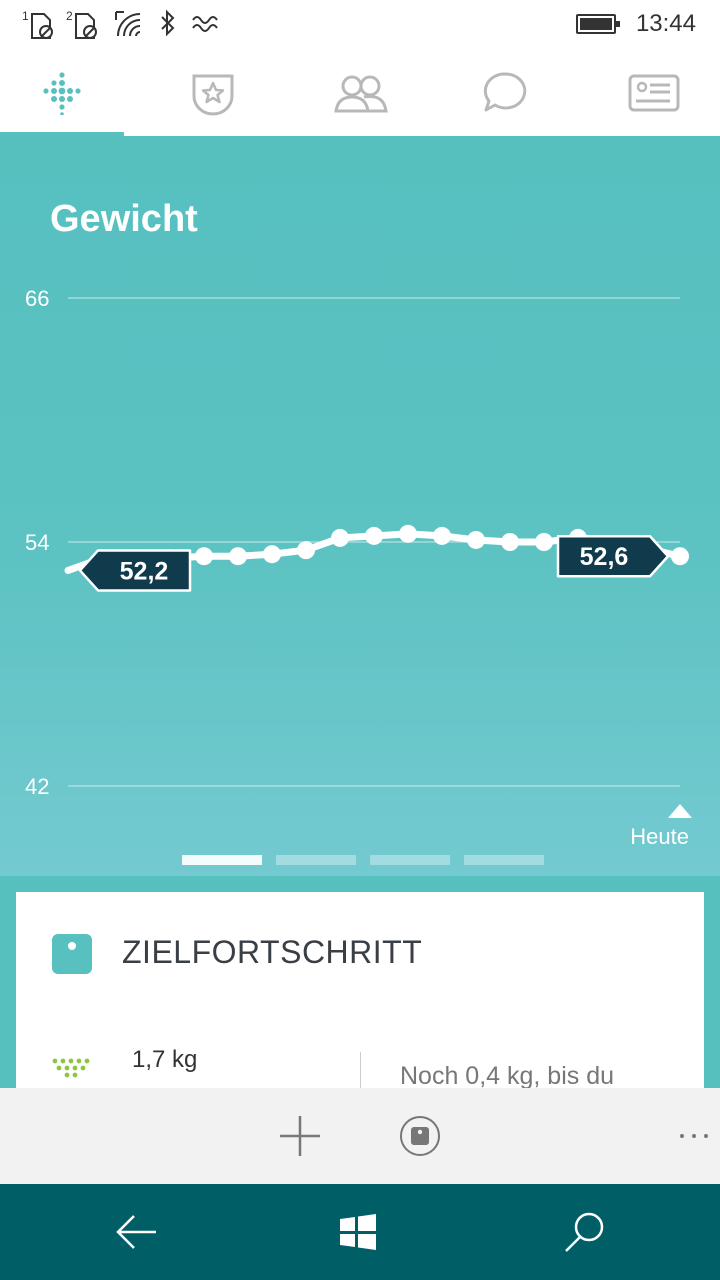  I want to click on tab-messages, so click(505, 93).